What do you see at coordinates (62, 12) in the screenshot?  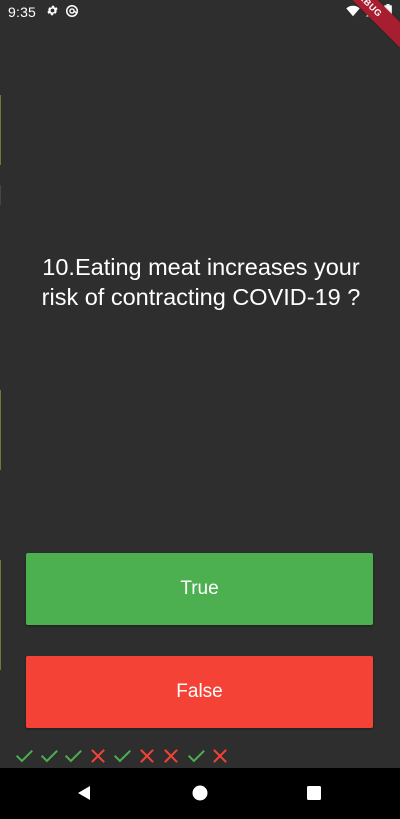 I see `status-icons-left` at bounding box center [62, 12].